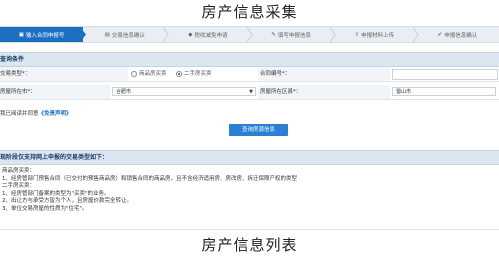 The height and width of the screenshot is (259, 499). I want to click on step-upload-materials: ⇪ 申报材料上传, so click(376, 34).